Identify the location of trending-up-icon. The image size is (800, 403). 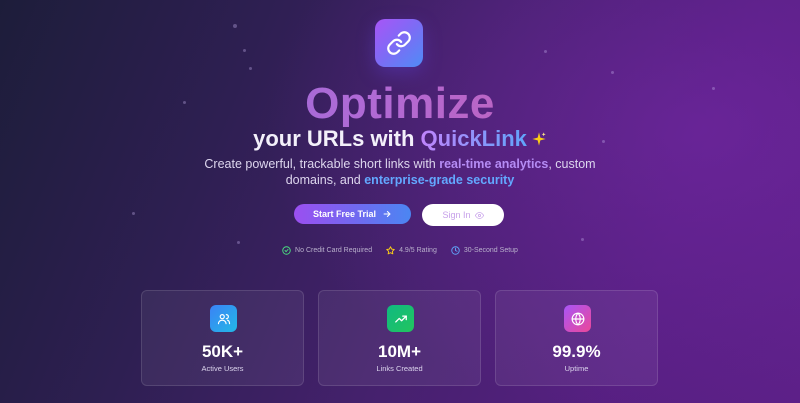
(400, 318).